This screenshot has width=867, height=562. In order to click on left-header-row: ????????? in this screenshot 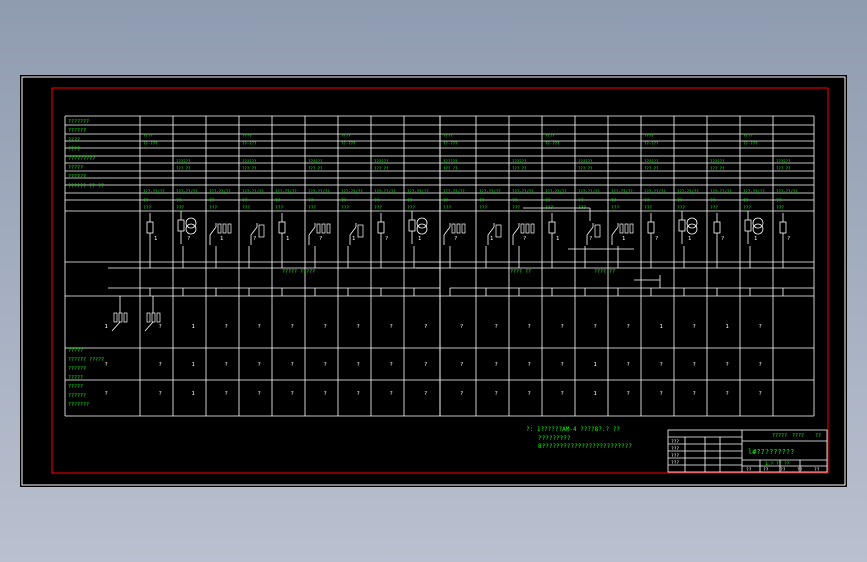, I will do `click(81, 159)`.